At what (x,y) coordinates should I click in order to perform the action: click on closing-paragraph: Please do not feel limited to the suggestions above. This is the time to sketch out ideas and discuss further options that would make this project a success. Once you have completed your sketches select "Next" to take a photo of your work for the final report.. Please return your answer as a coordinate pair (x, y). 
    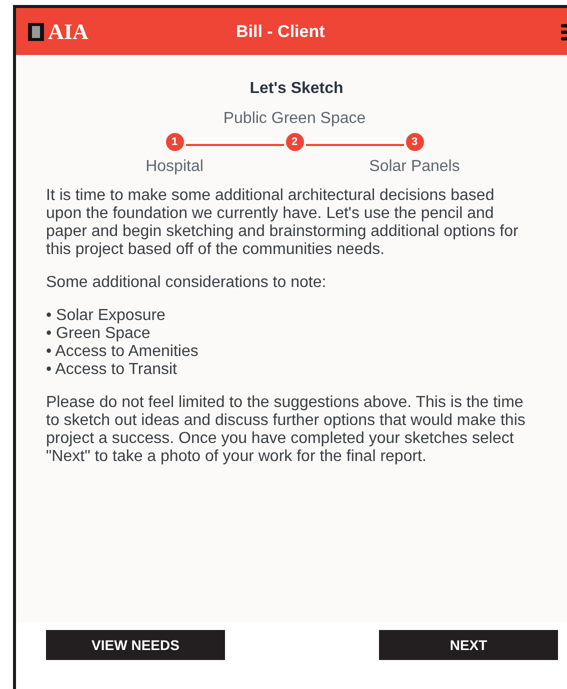
    Looking at the image, I should click on (286, 430).